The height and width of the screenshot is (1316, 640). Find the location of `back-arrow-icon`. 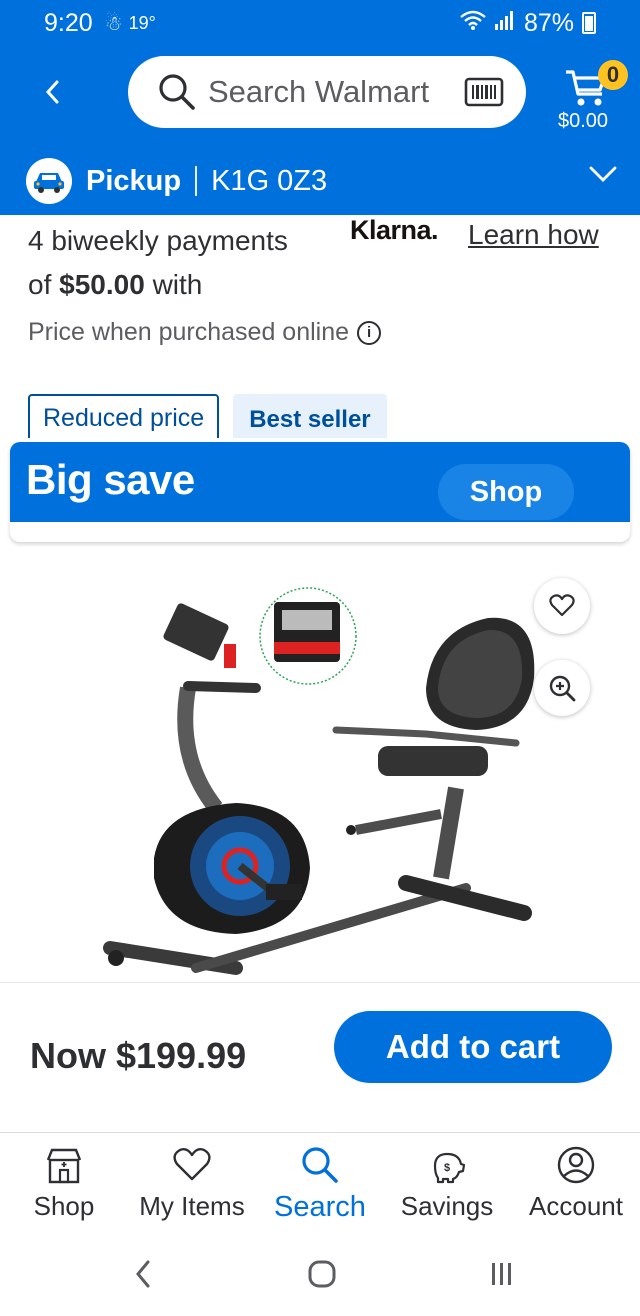

back-arrow-icon is located at coordinates (52, 92).